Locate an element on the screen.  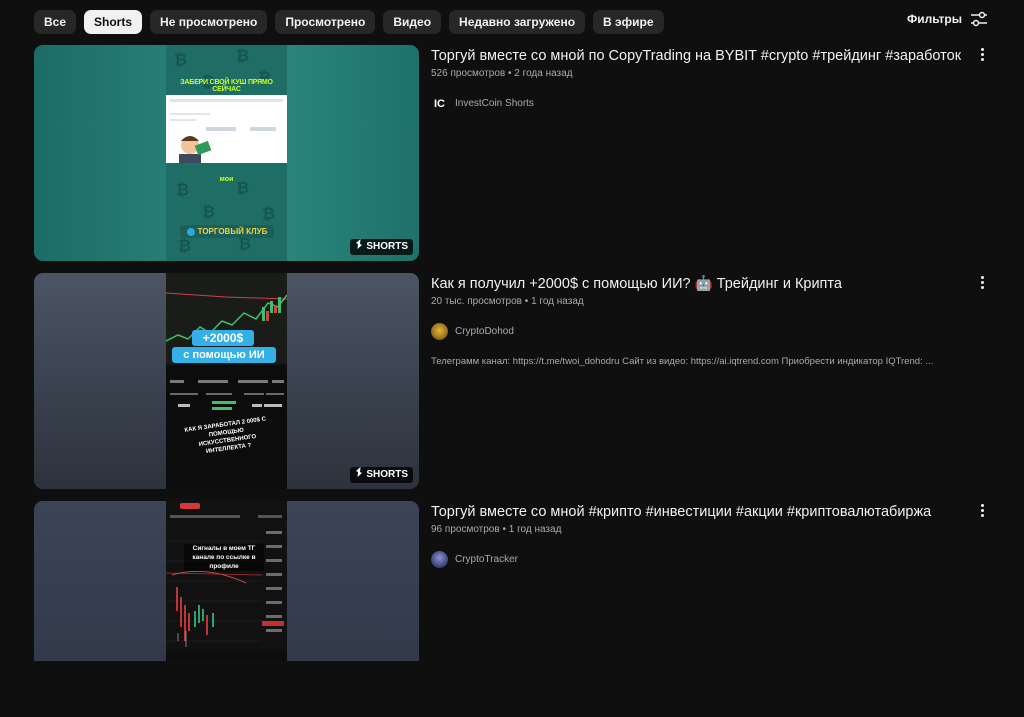
chip-shorts: Shorts is located at coordinates (113, 22).